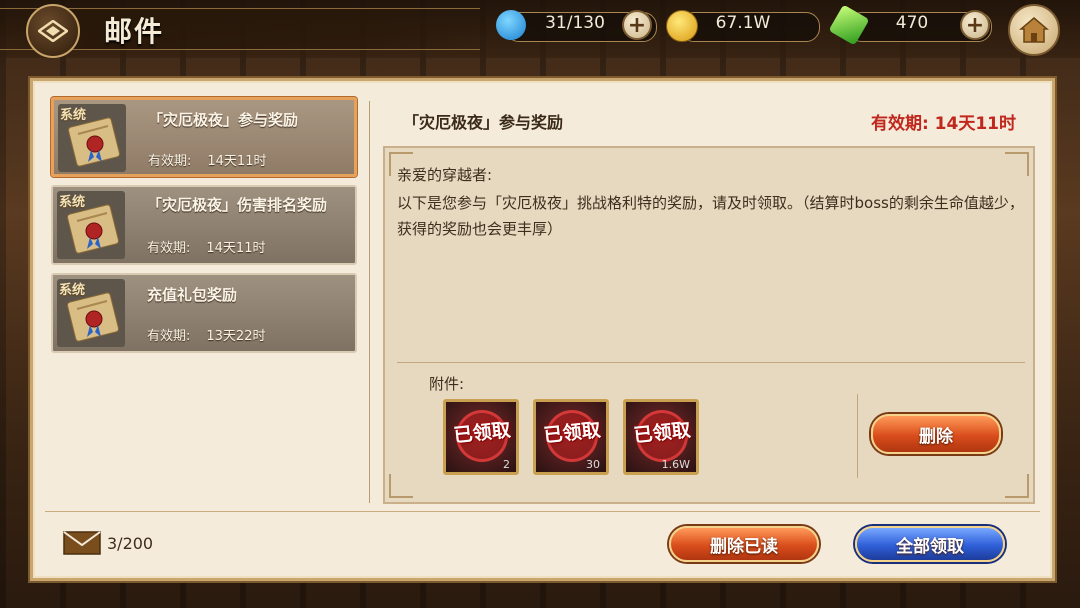 The height and width of the screenshot is (608, 1080). Describe the element at coordinates (943, 124) in the screenshot. I see `detail-expire: 有效期: 14天11时` at that location.